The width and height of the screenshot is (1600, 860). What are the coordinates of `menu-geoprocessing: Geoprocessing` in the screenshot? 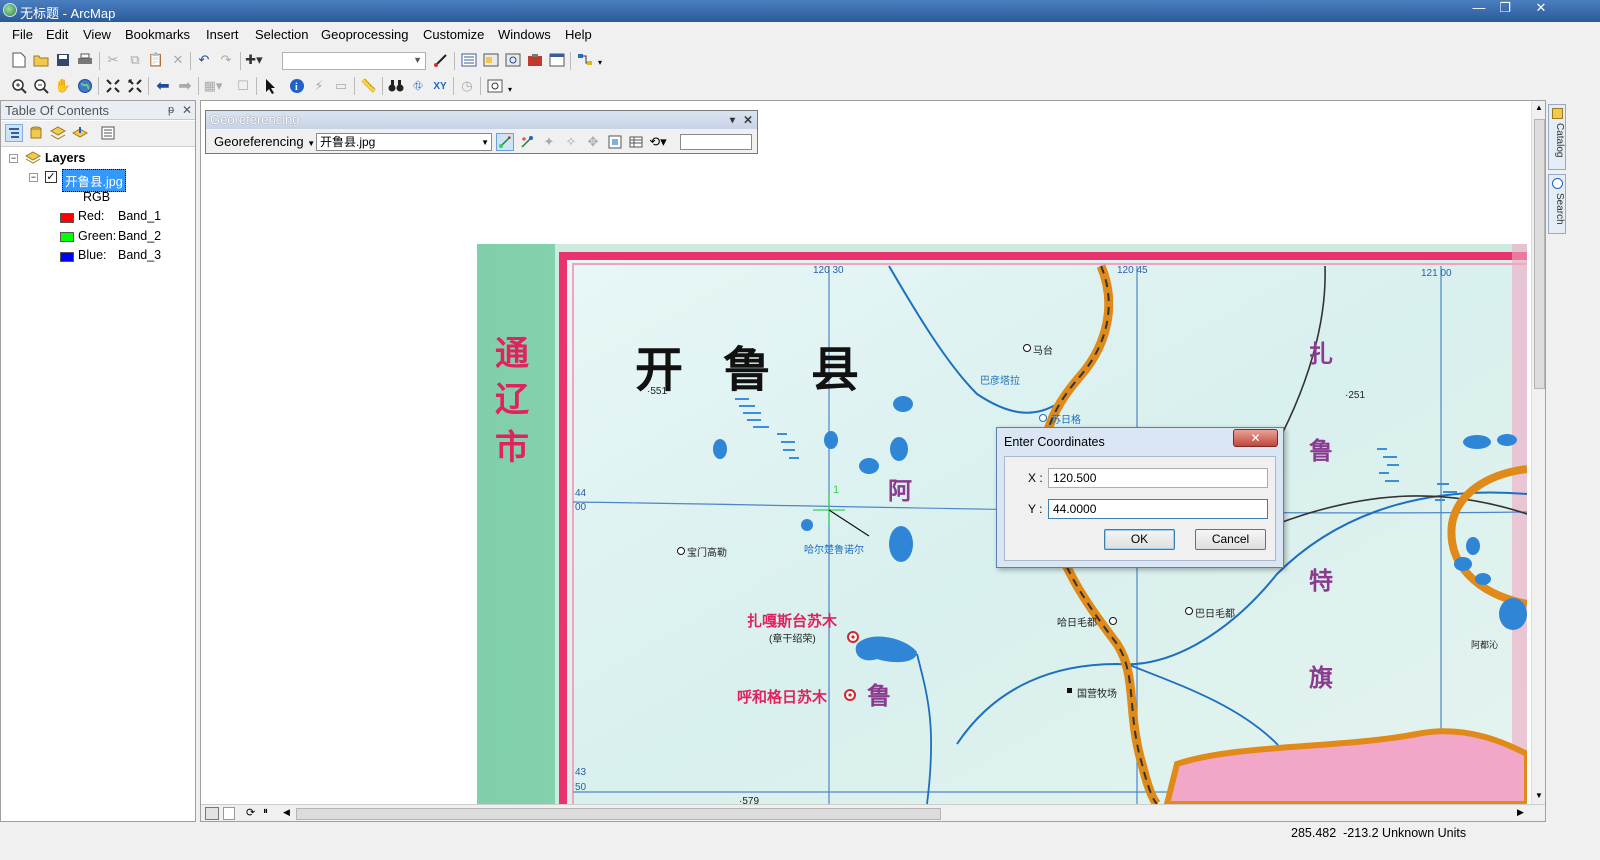 It's located at (364, 34).